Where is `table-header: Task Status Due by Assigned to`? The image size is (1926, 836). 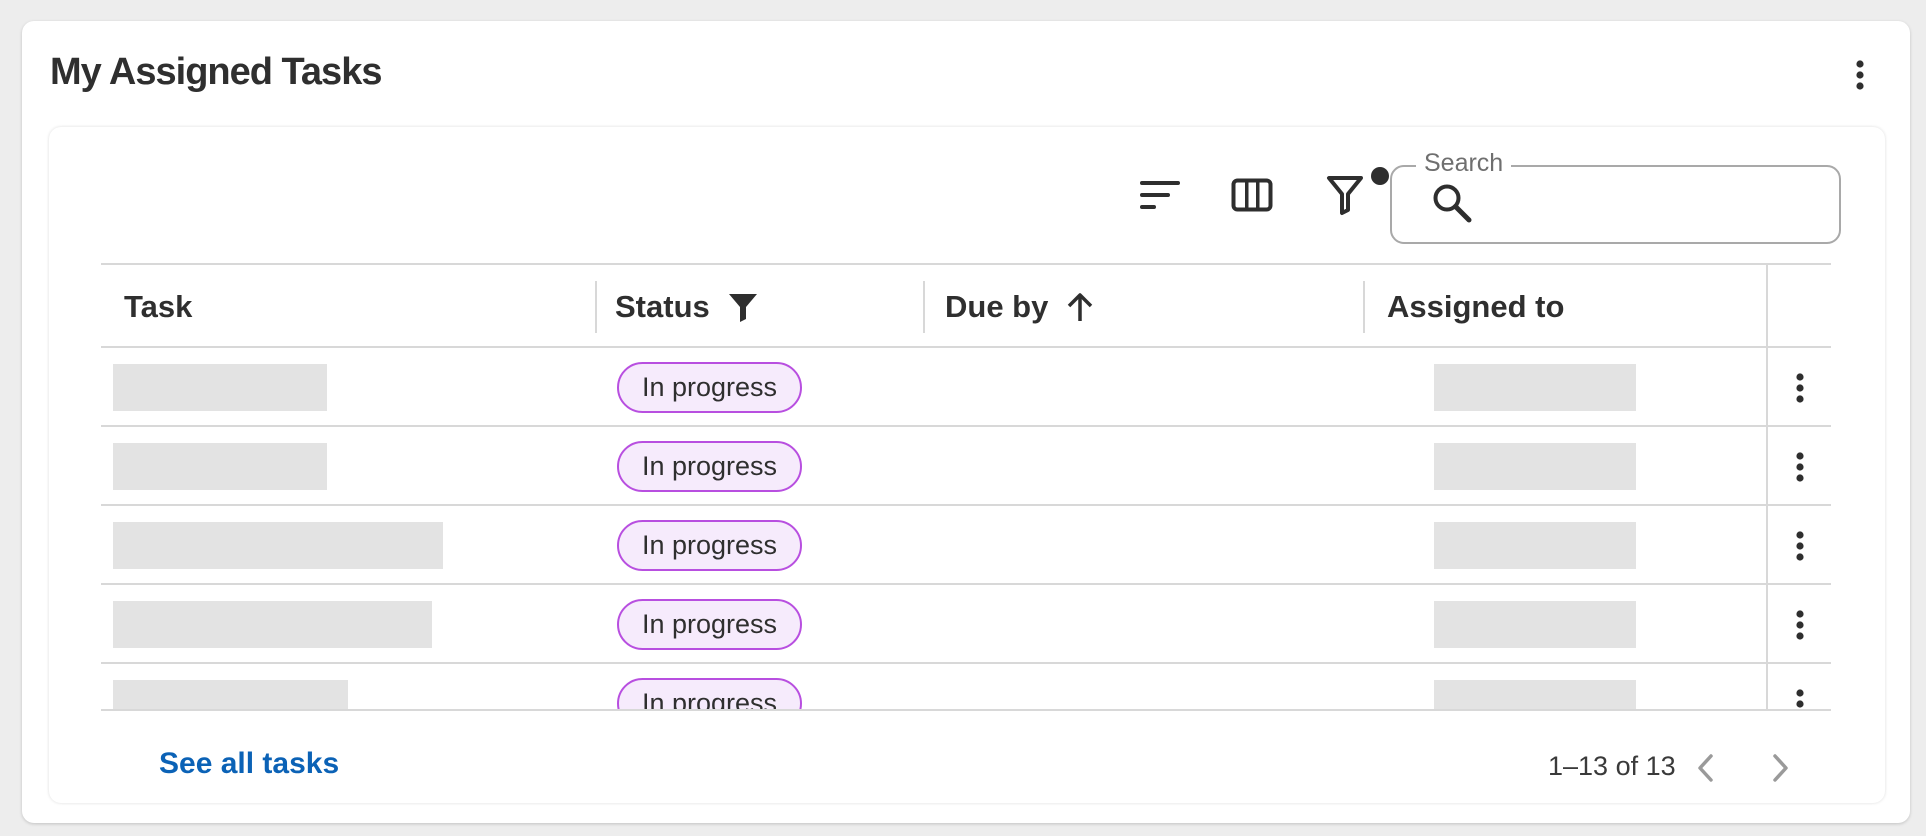 table-header: Task Status Due by Assigned to is located at coordinates (966, 306).